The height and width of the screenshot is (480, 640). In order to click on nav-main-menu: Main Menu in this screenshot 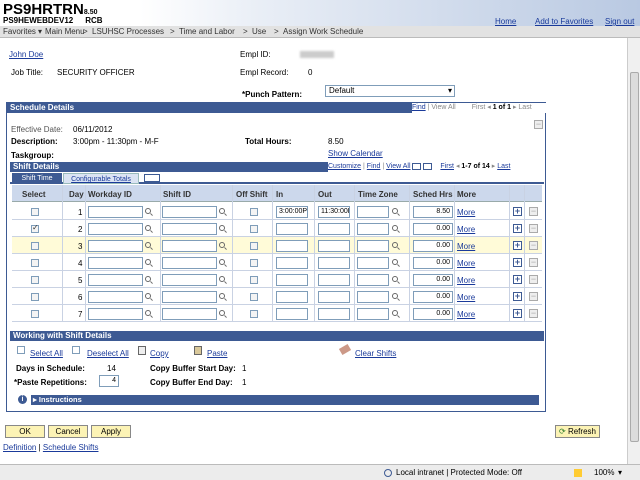, I will do `click(65, 32)`.